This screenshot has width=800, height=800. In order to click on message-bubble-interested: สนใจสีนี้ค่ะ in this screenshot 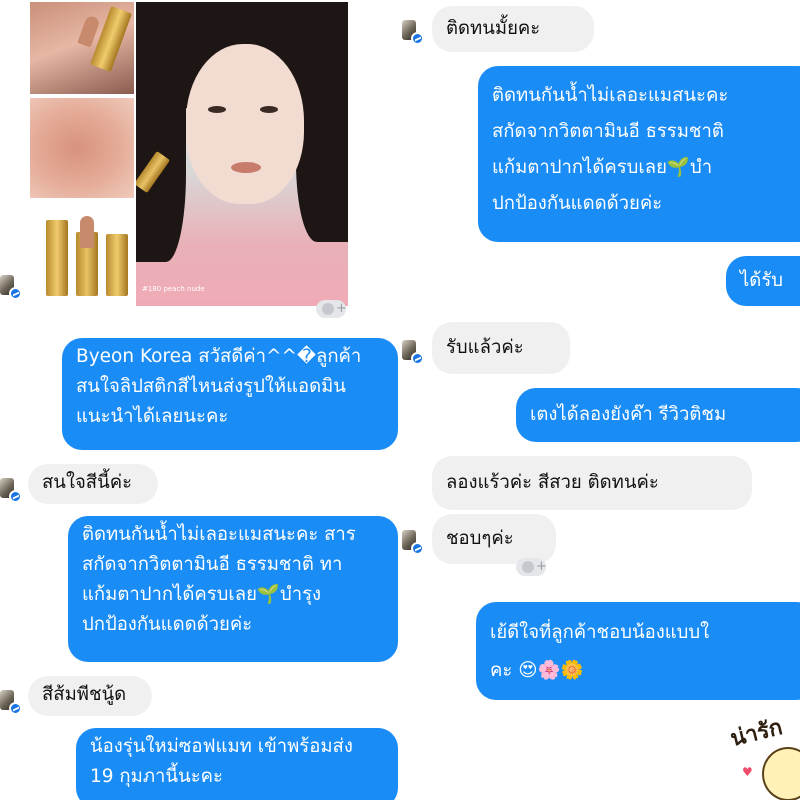, I will do `click(93, 484)`.